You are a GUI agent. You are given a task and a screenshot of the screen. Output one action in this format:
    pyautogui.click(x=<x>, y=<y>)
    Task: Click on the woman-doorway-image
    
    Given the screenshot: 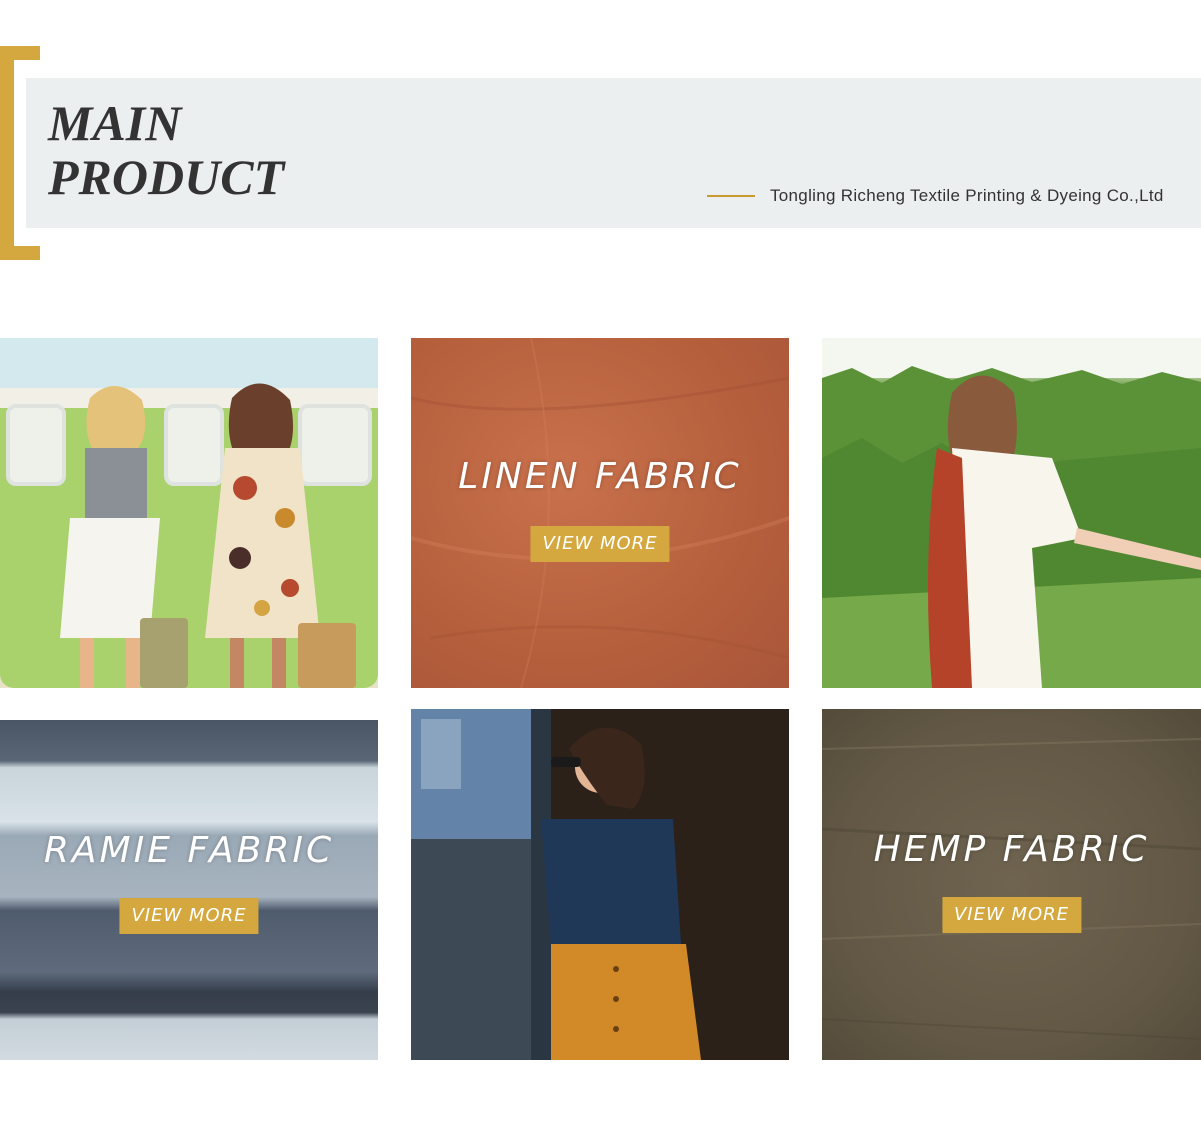 What is the action you would take?
    pyautogui.click(x=600, y=884)
    